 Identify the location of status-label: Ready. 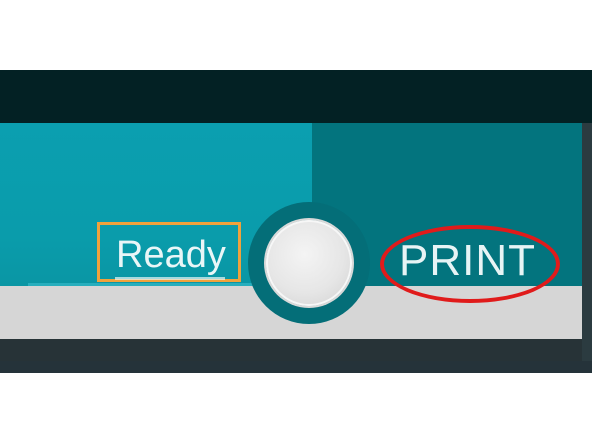
(171, 255).